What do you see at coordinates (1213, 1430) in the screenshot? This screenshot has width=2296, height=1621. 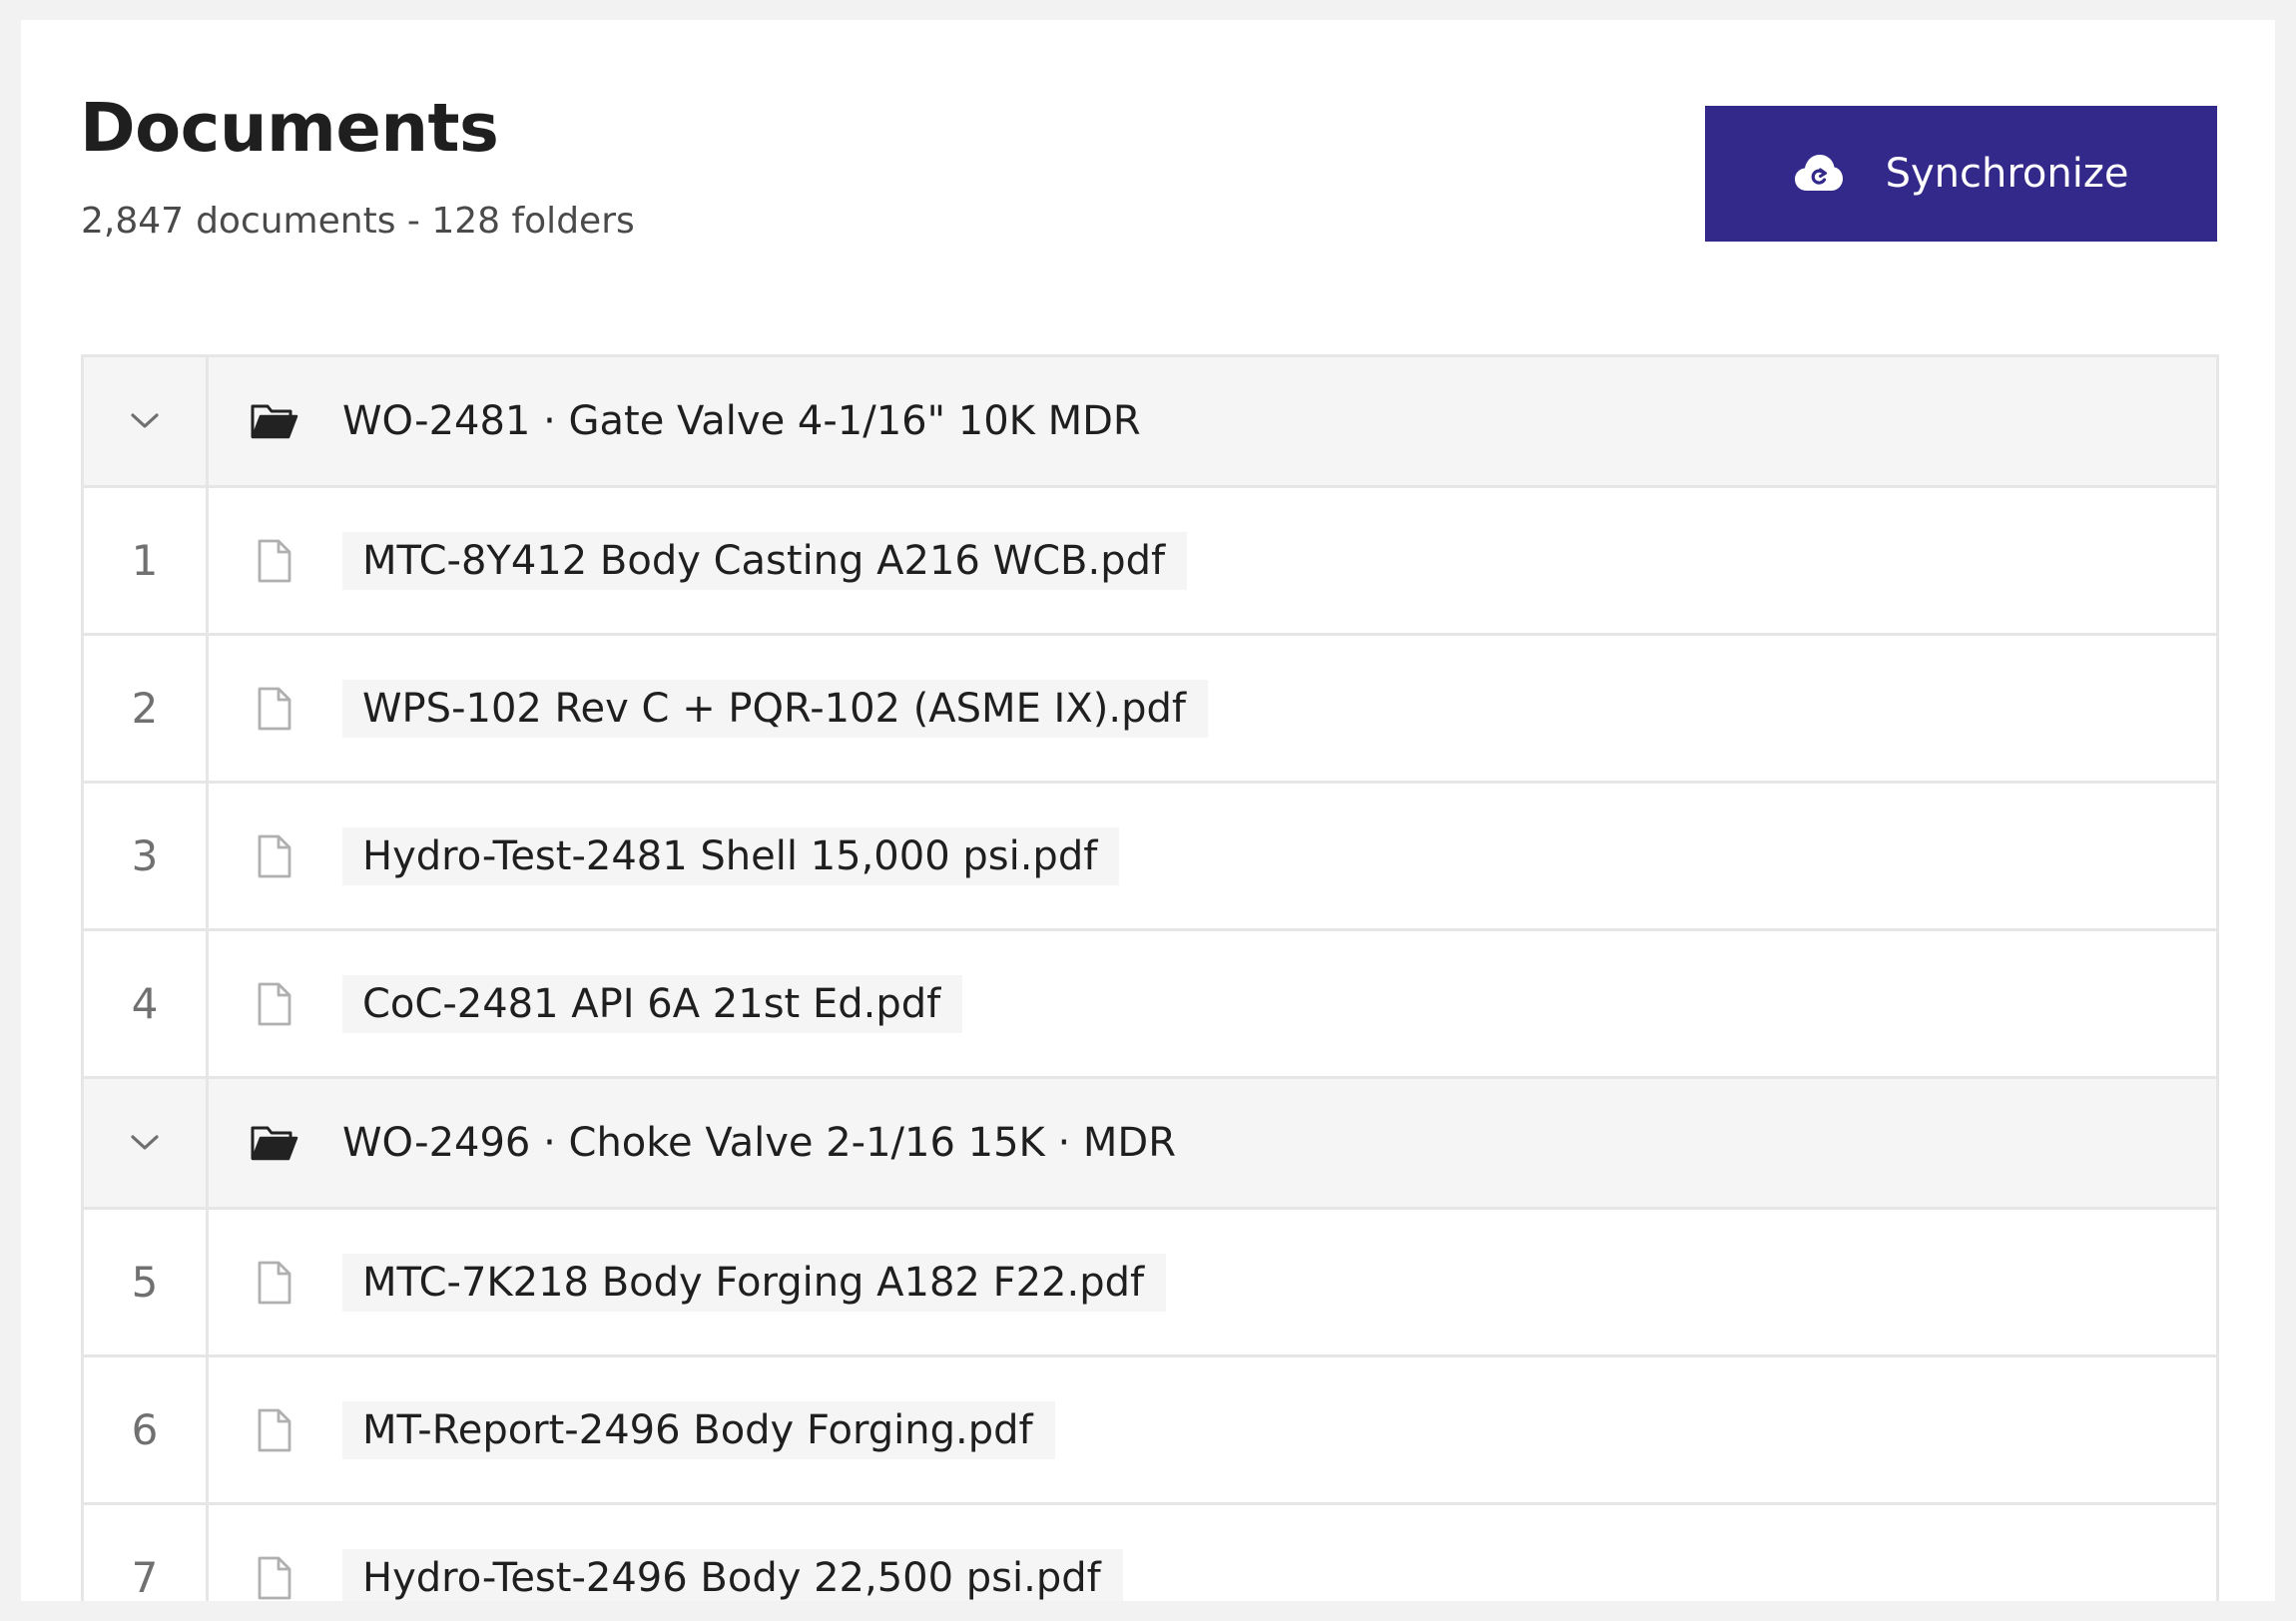 I see `file-cell: MT-Report-2496 Body Forging.pdf` at bounding box center [1213, 1430].